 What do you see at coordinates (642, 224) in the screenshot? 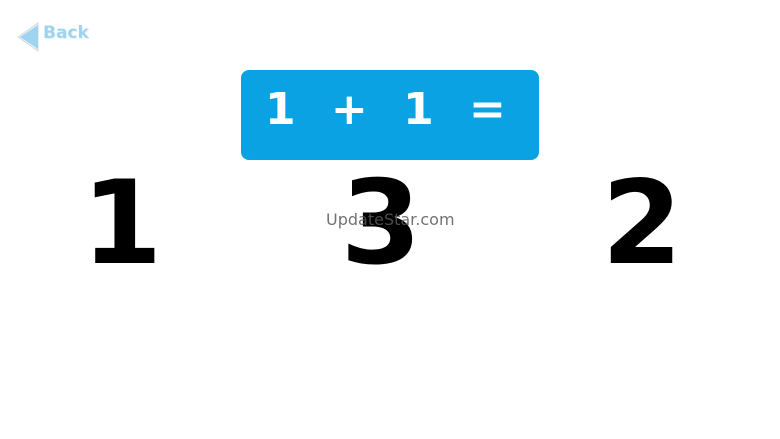
I see `answer-option-2: 2` at bounding box center [642, 224].